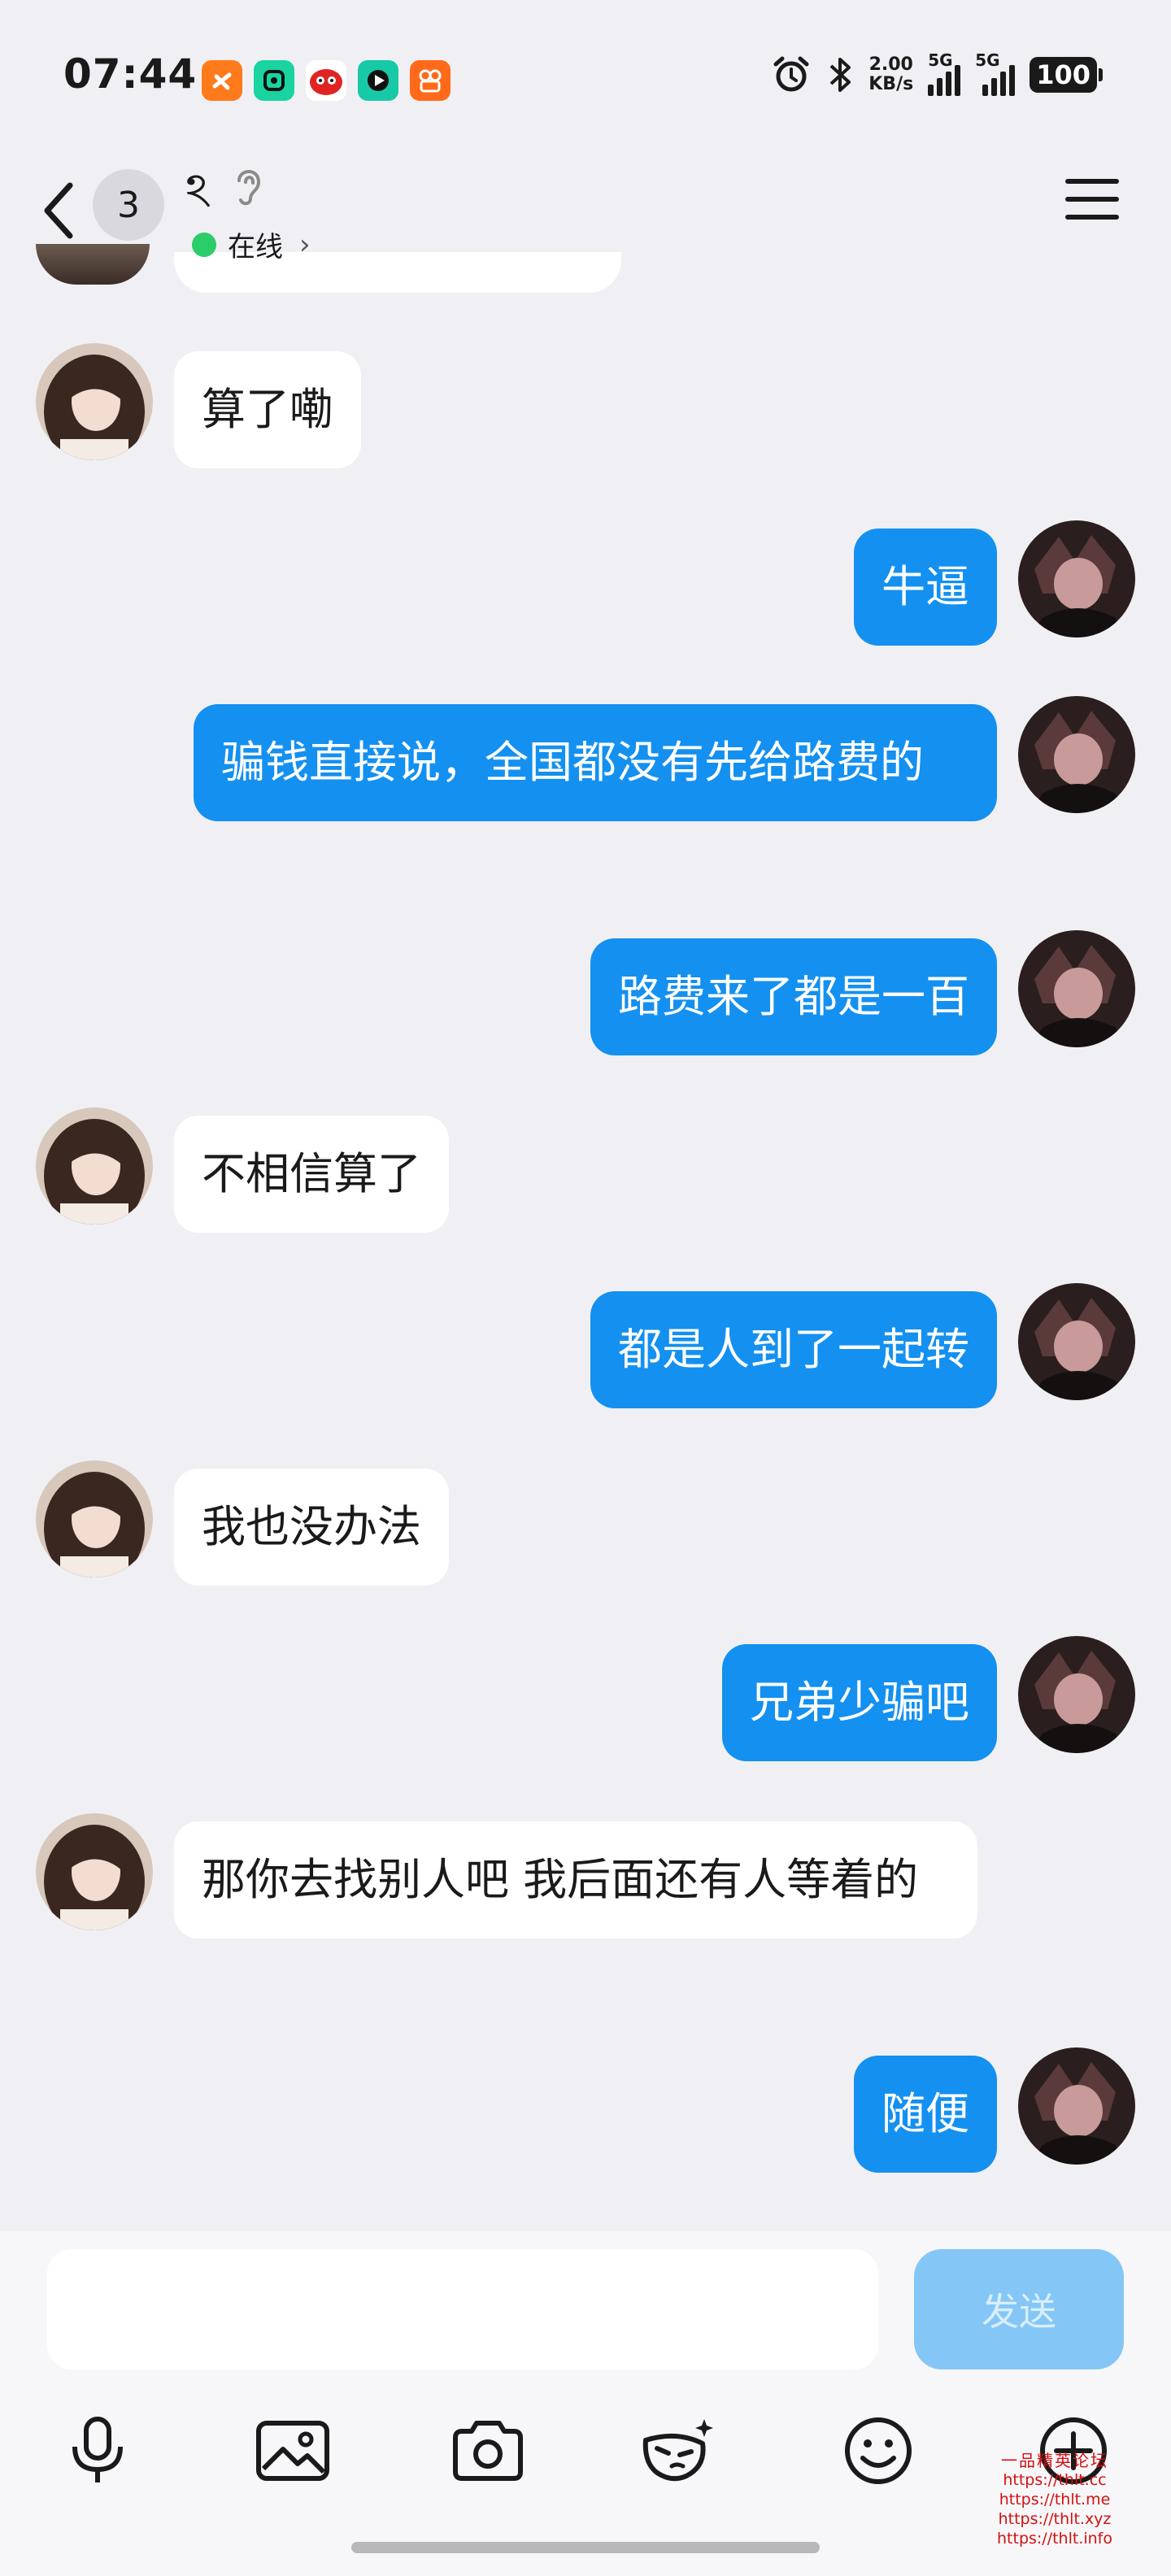 Image resolution: width=1171 pixels, height=2576 pixels. I want to click on message-bubble-received: 算了嘞, so click(267, 409).